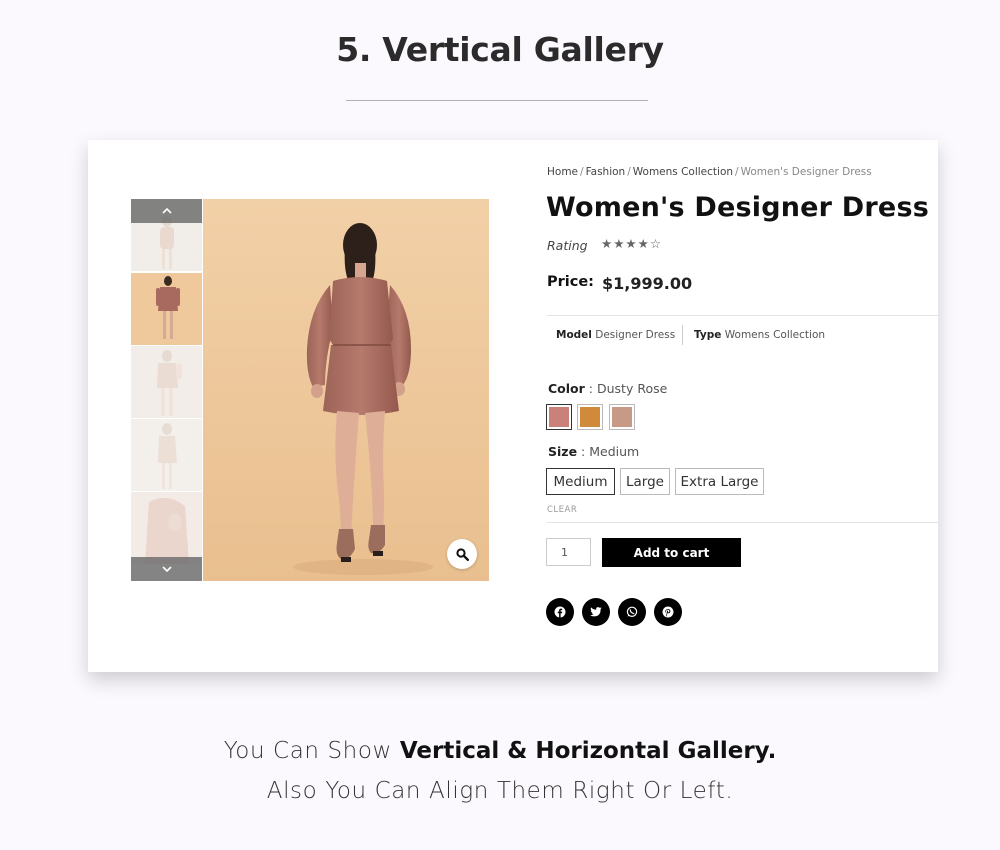 This screenshot has height=850, width=1000. I want to click on color-label: Color, so click(566, 388).